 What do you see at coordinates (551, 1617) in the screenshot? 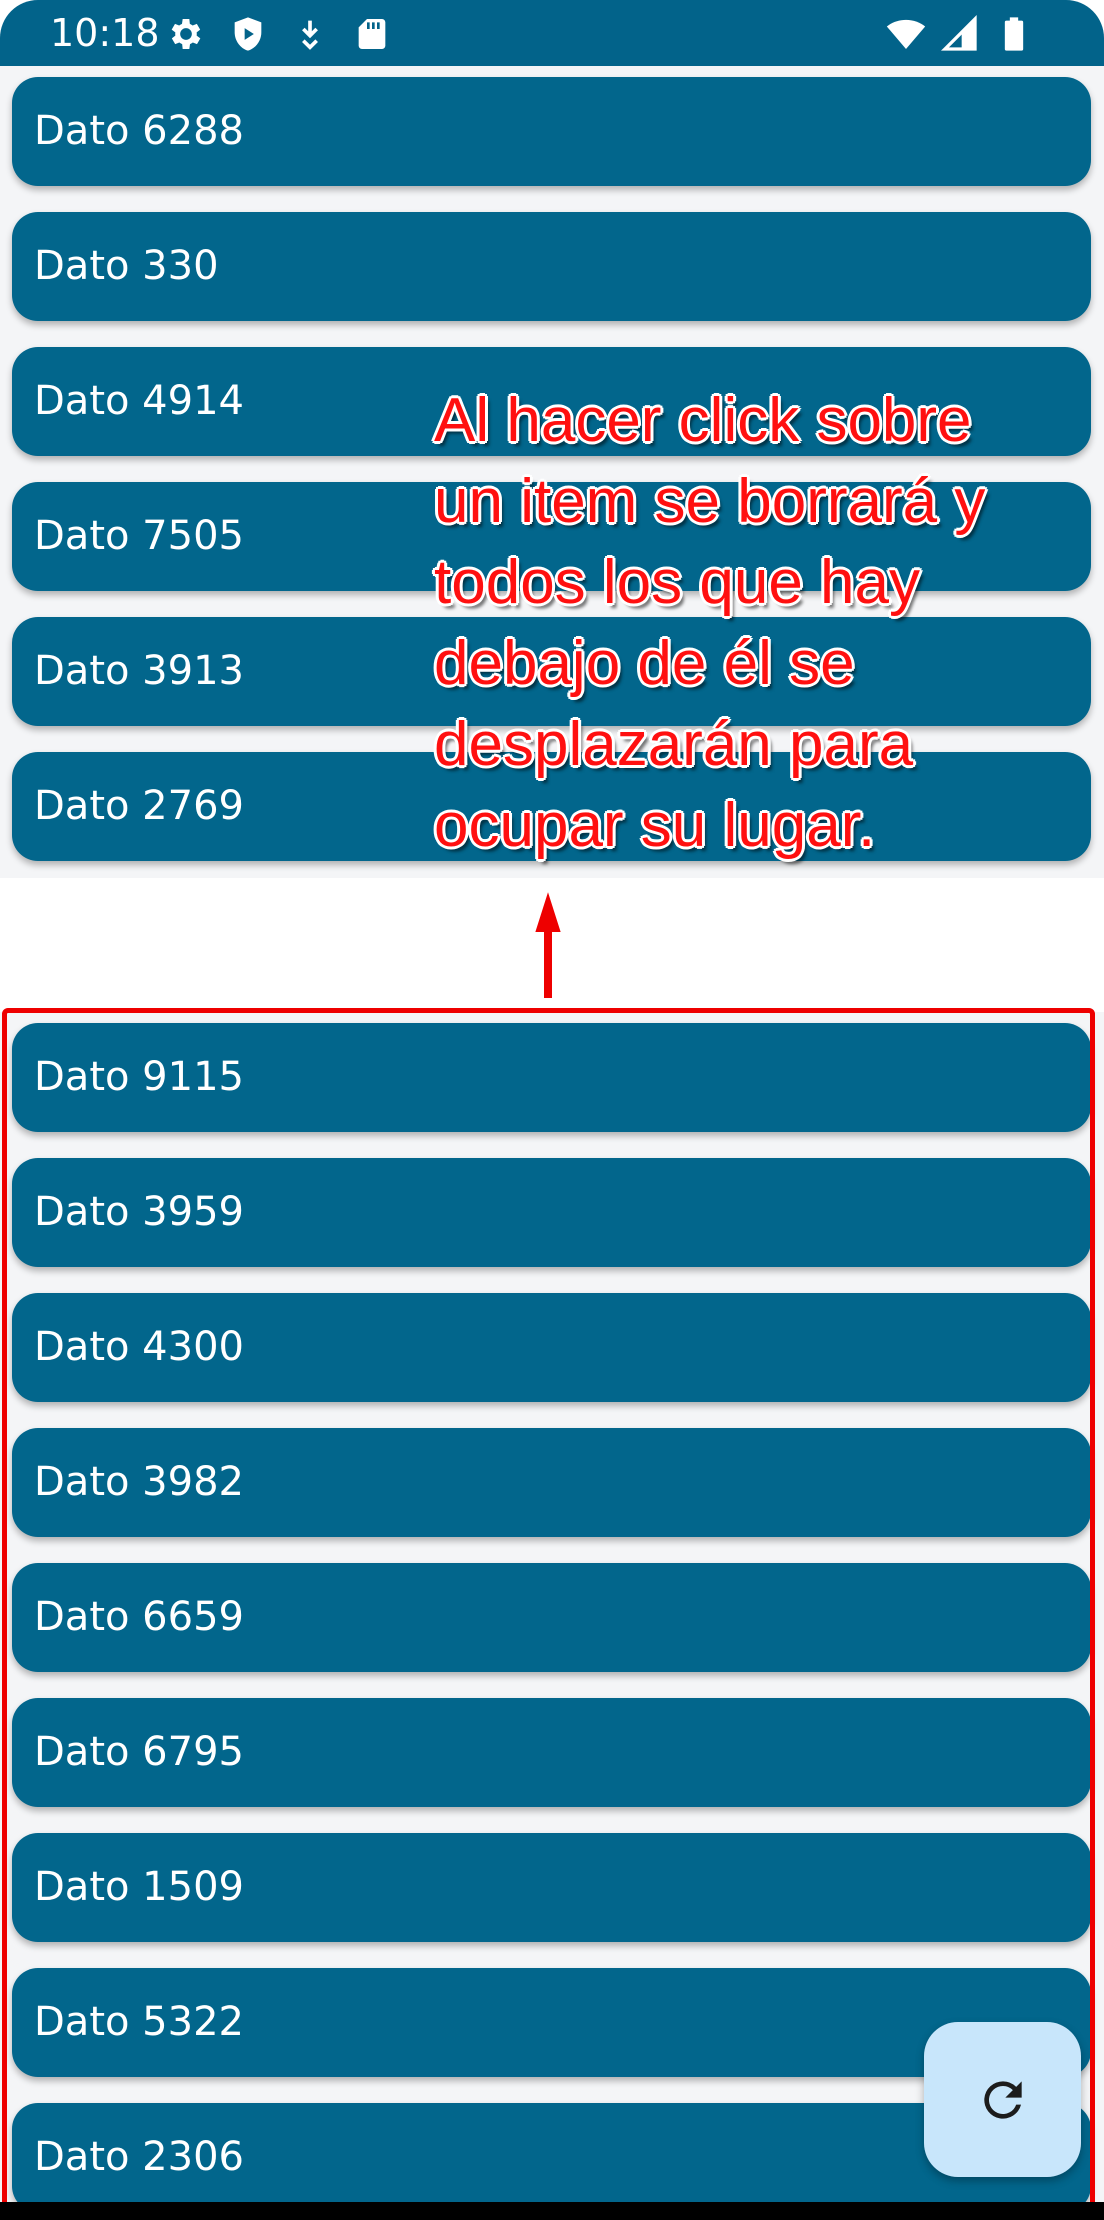
I see `list-item: Dato 6659` at bounding box center [551, 1617].